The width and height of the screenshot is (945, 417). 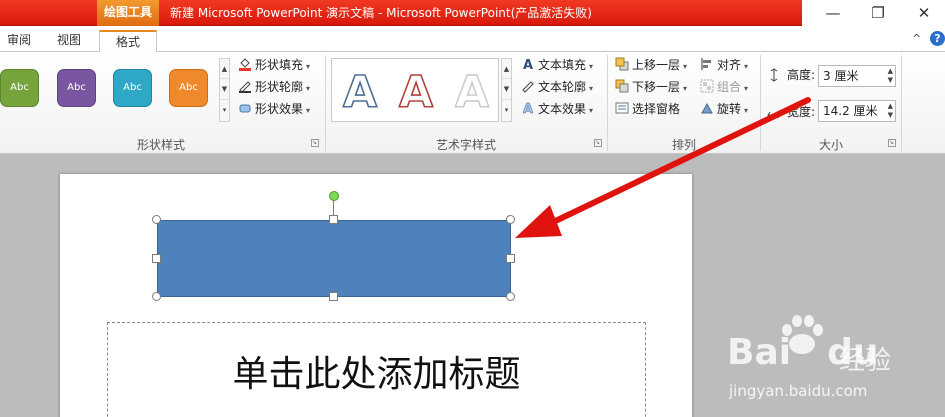 I want to click on shape-fill-label: 形状填充, so click(x=279, y=65).